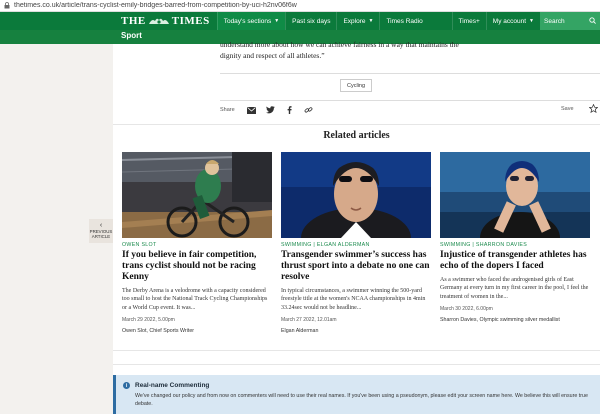 Image resolution: width=600 pixels, height=414 pixels. I want to click on related-articles-heading: Related articles, so click(356, 135).